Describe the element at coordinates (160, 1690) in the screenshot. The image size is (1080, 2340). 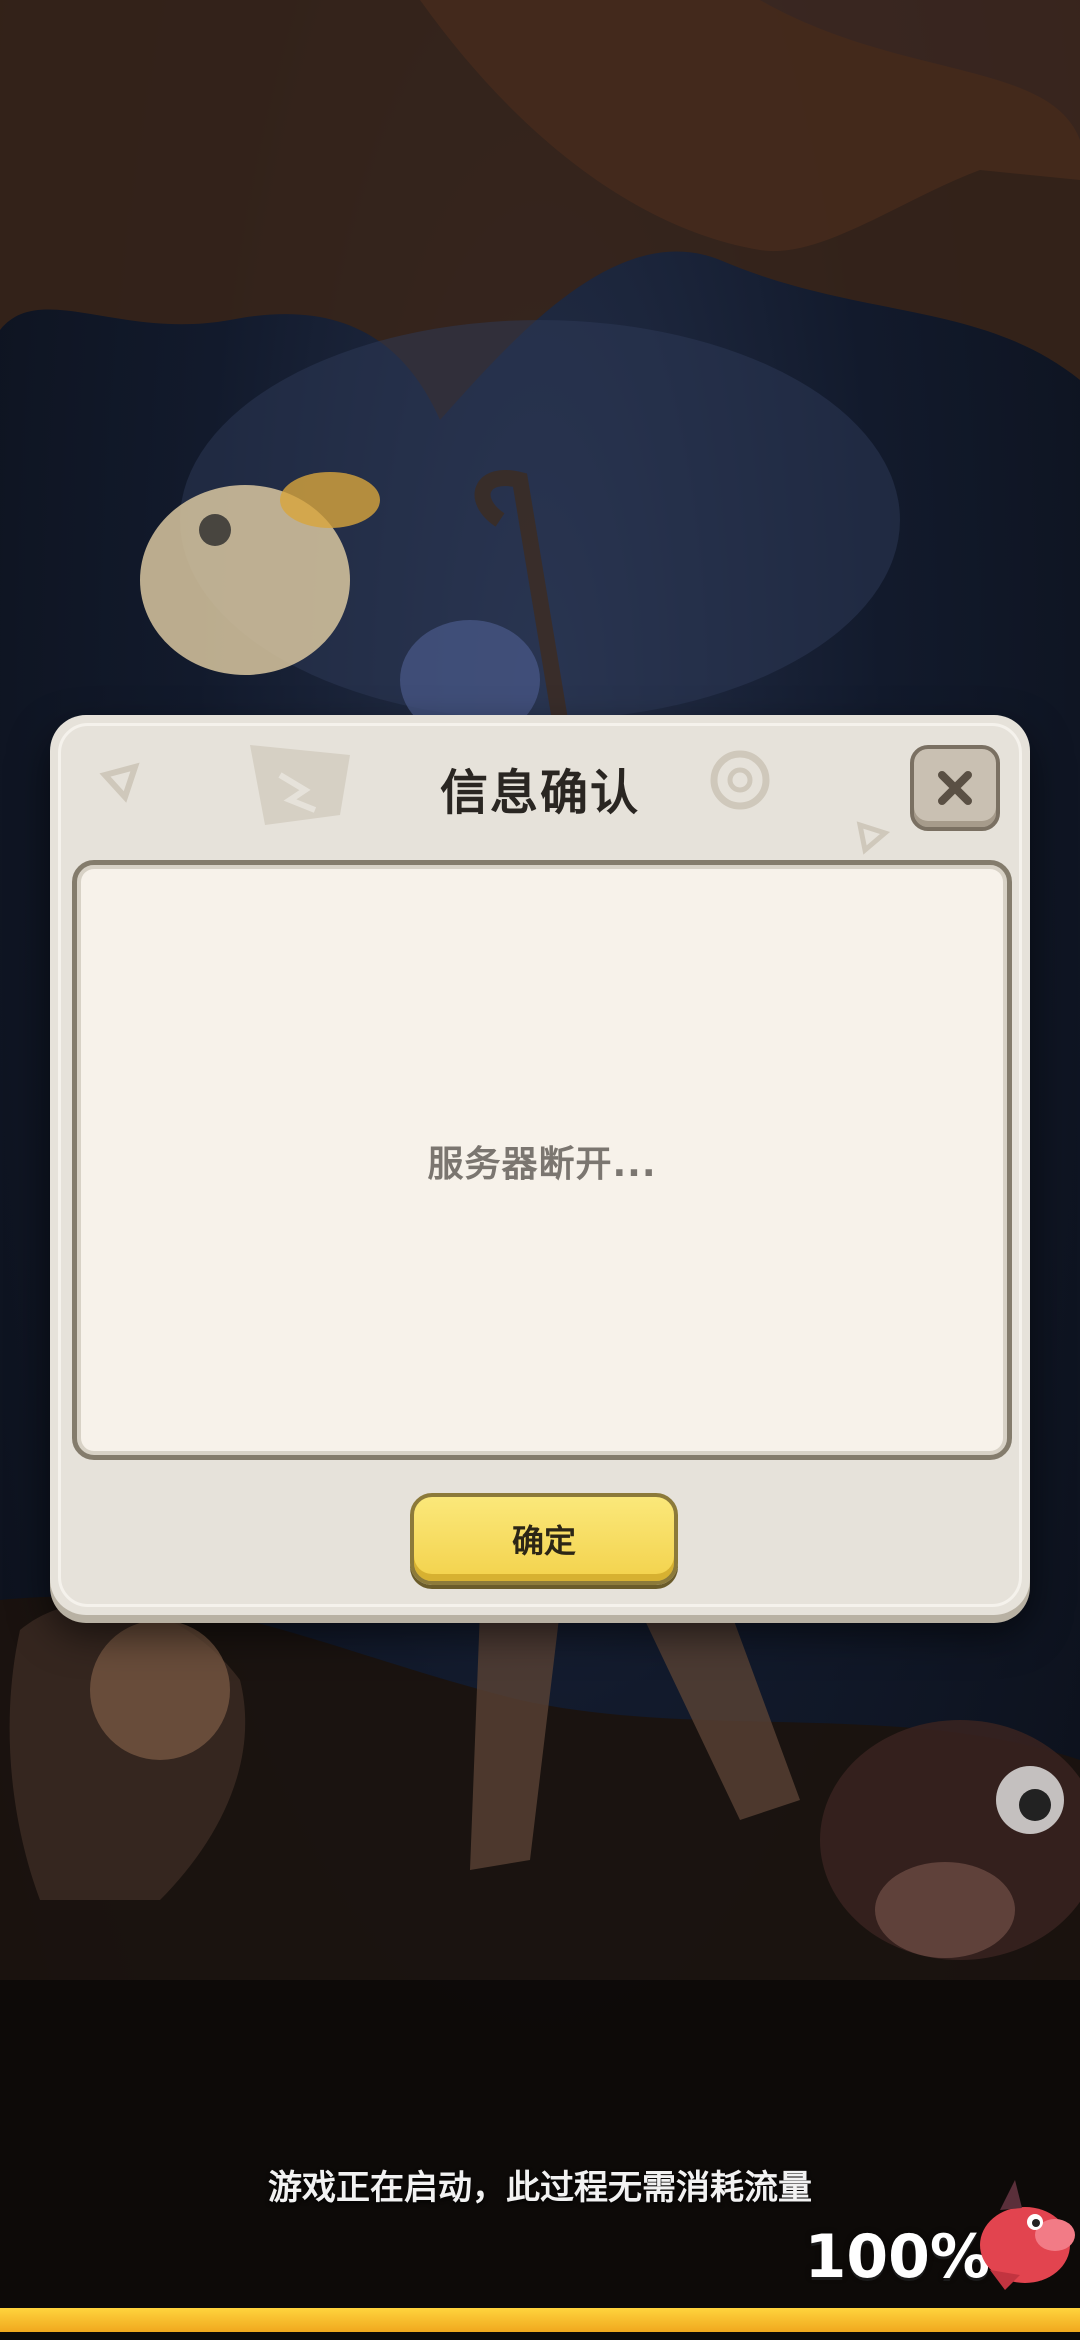
I see `character-face` at that location.